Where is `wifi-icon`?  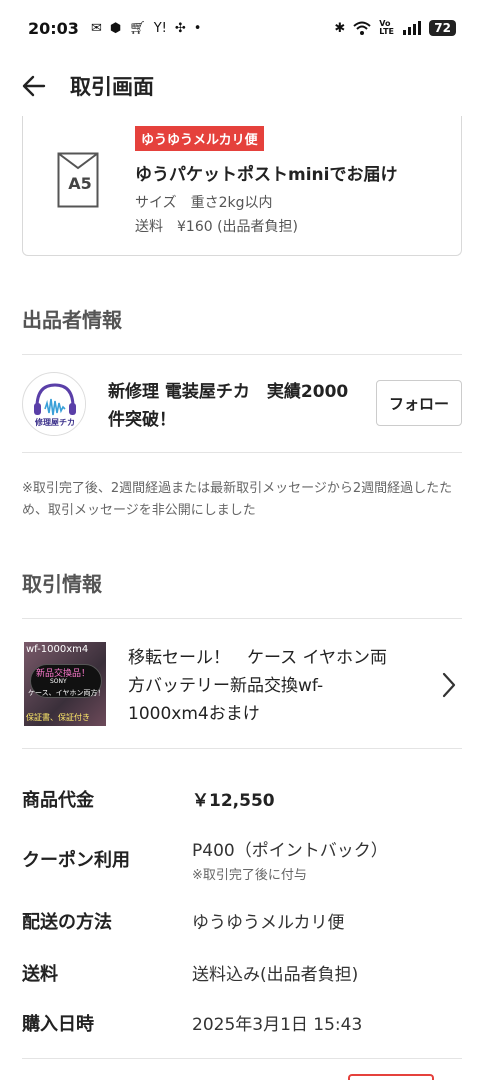
wifi-icon is located at coordinates (362, 28).